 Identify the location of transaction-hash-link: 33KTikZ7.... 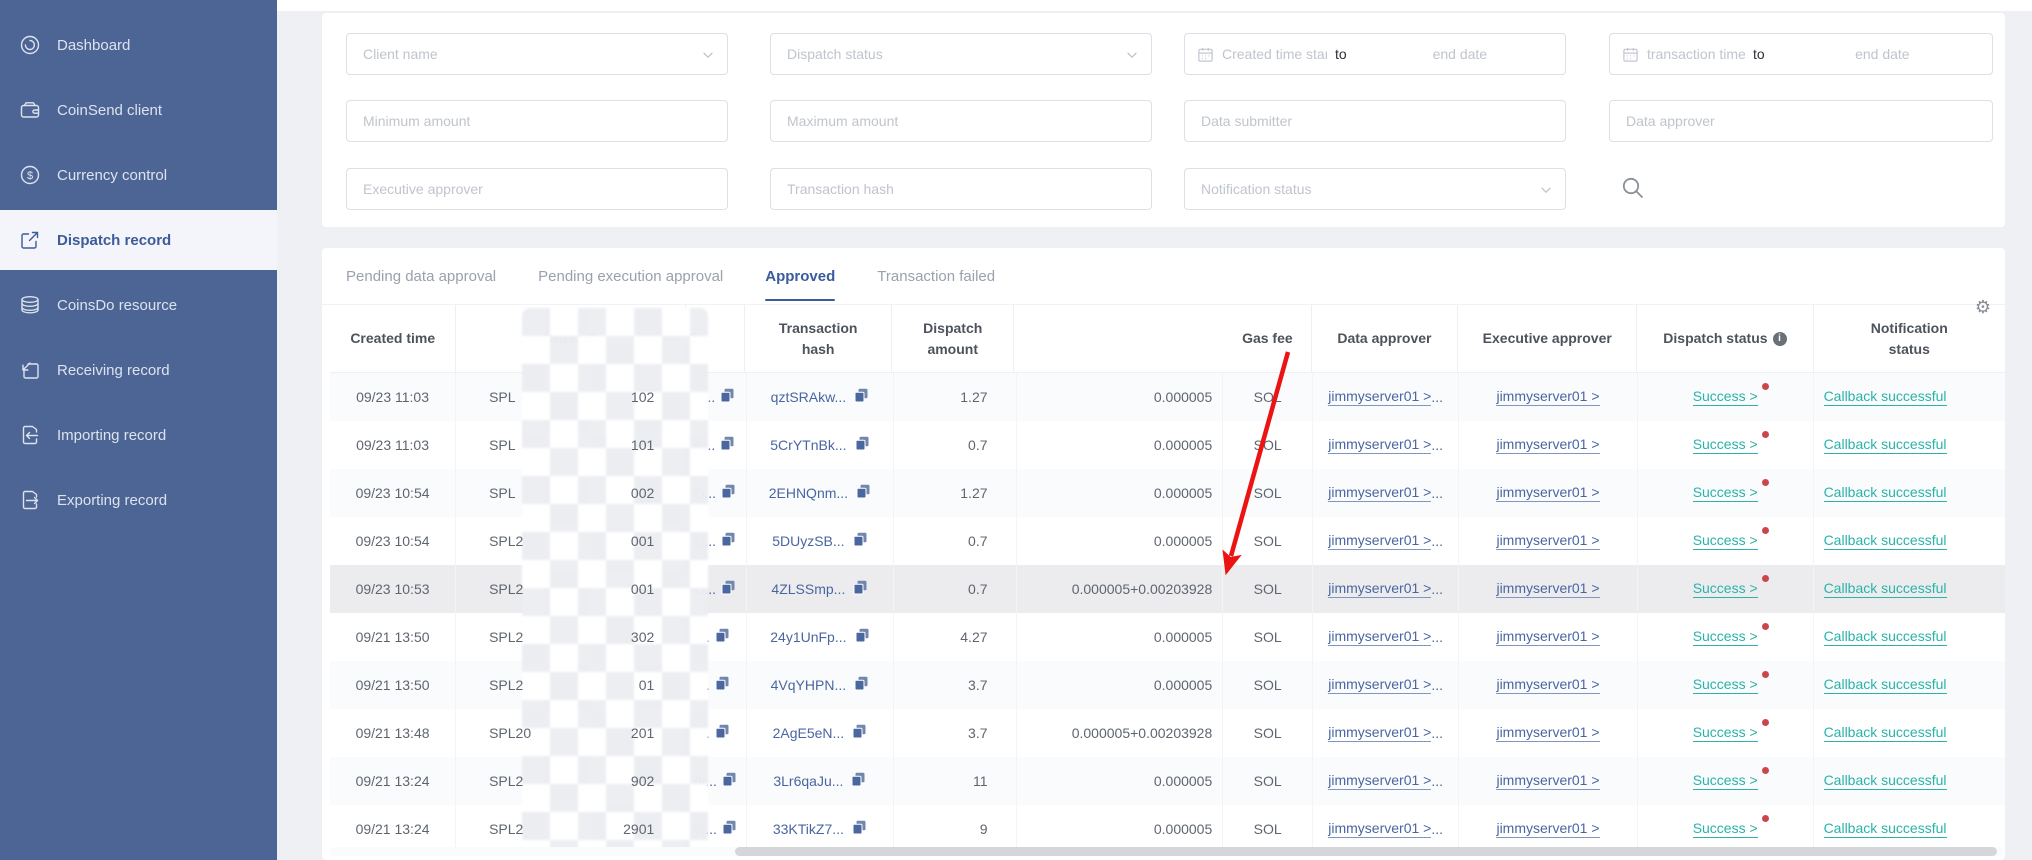
(808, 829).